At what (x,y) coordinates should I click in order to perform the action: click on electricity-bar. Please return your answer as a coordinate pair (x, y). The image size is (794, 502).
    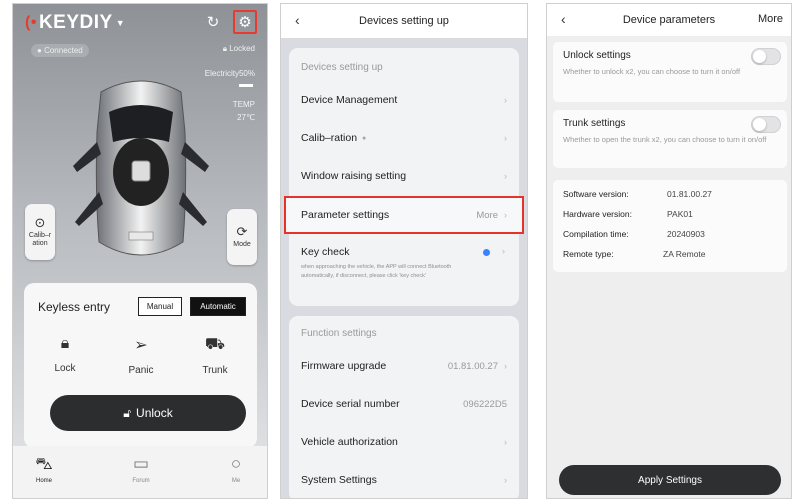
    Looking at the image, I should click on (246, 85).